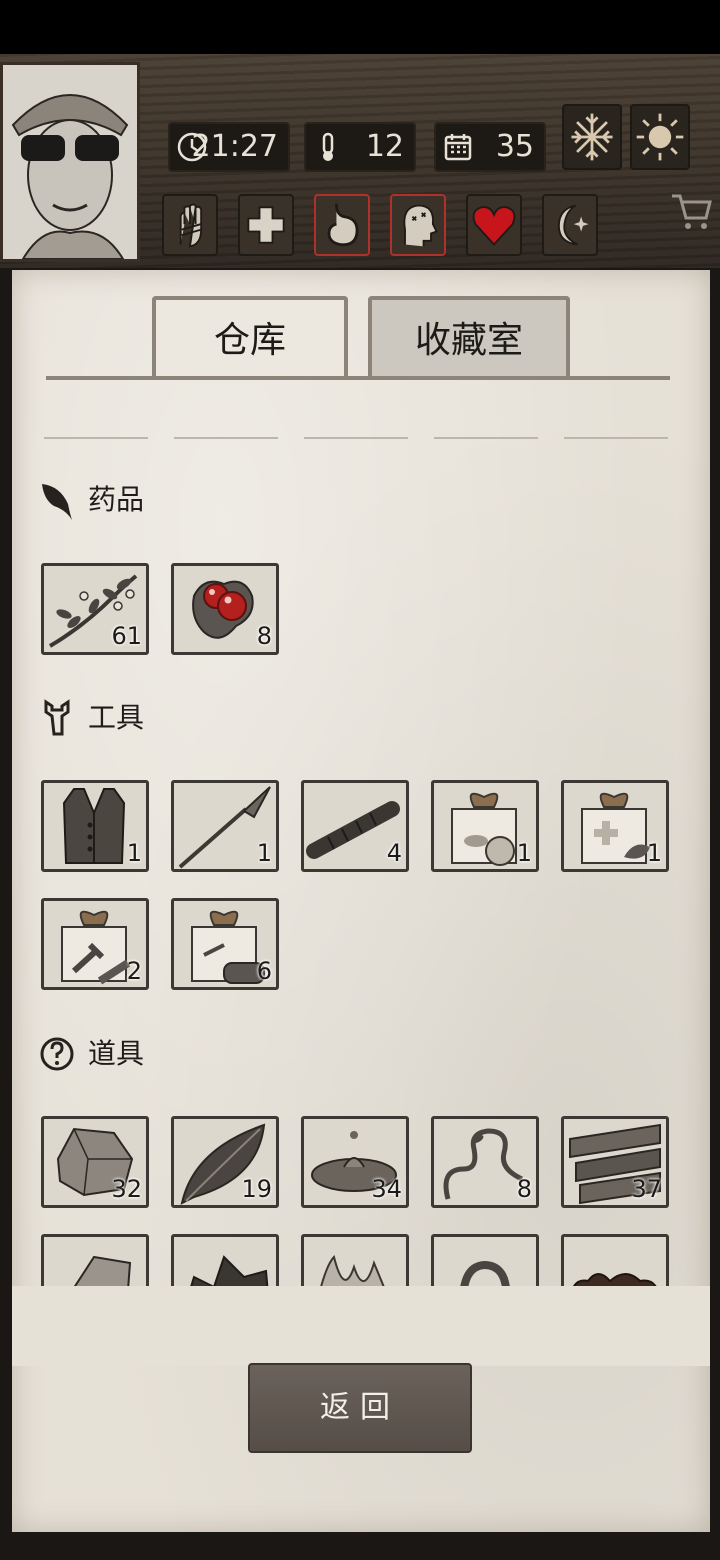 The height and width of the screenshot is (1560, 720). Describe the element at coordinates (126, 1189) in the screenshot. I see `item-count: 32` at that location.